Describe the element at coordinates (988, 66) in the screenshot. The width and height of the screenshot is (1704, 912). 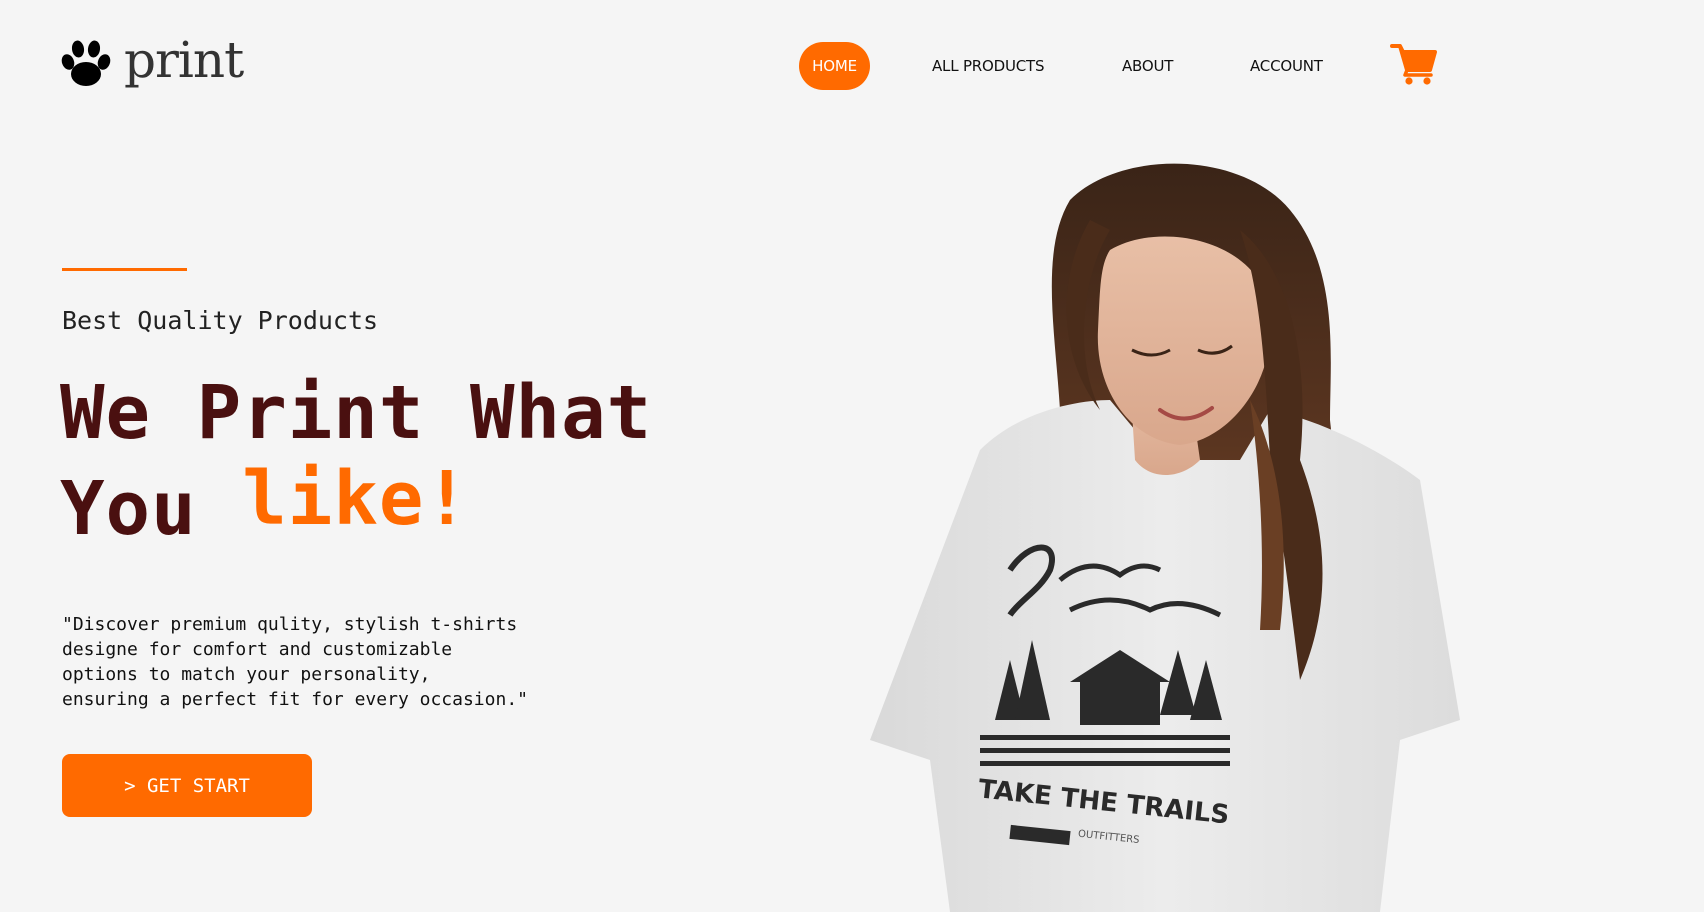
I see `nav-all-products: ALL PRODUCTS` at that location.